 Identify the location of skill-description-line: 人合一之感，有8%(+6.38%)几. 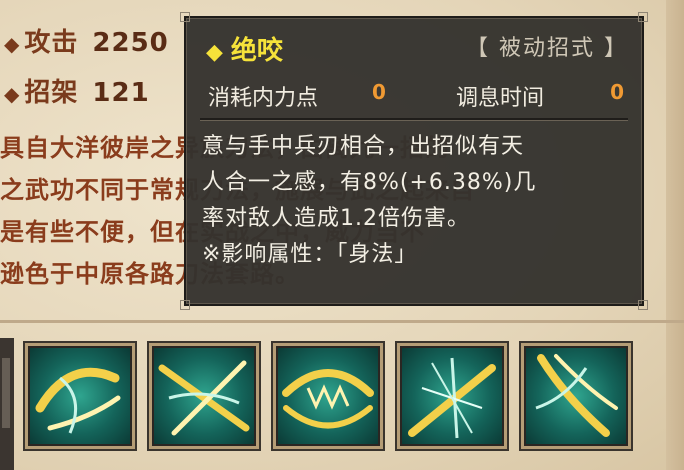
(369, 182).